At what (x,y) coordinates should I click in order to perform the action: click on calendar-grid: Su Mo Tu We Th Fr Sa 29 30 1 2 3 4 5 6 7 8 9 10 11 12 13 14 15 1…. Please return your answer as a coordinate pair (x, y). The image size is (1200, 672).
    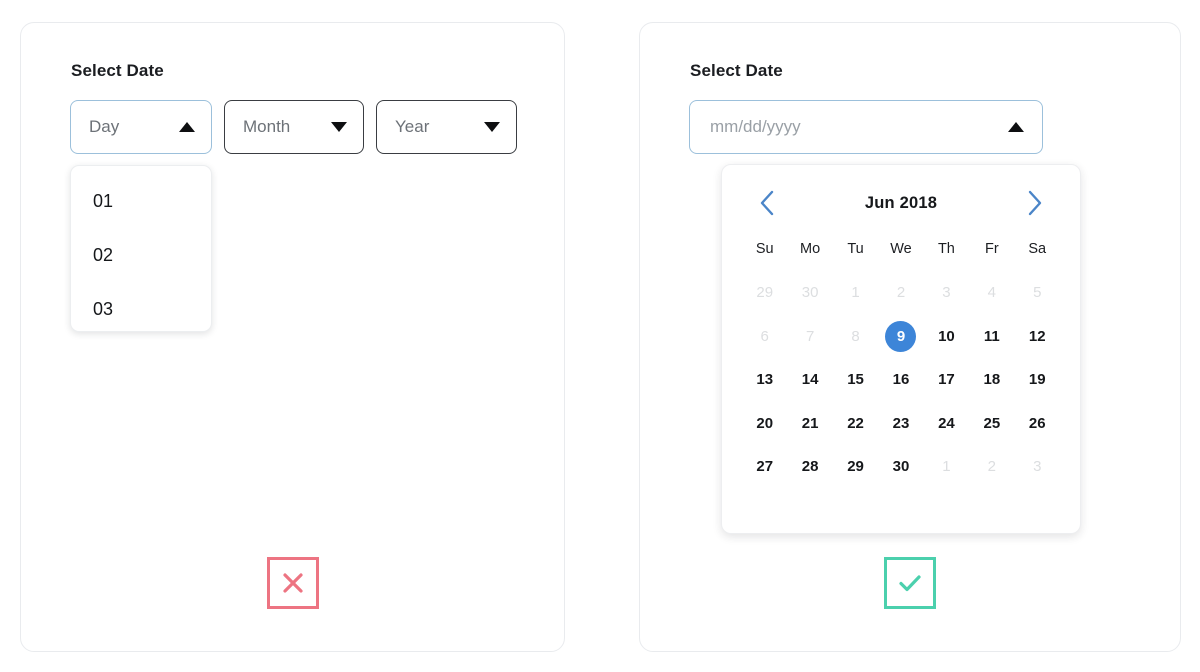
    Looking at the image, I should click on (901, 358).